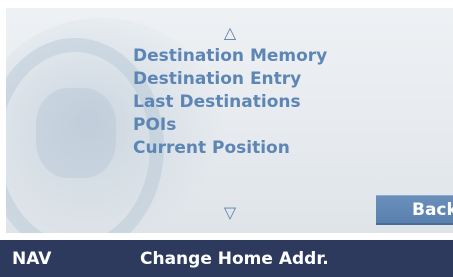 Image resolution: width=453 pixels, height=277 pixels. I want to click on menu-item-last-destinations: Last Destinations, so click(230, 102).